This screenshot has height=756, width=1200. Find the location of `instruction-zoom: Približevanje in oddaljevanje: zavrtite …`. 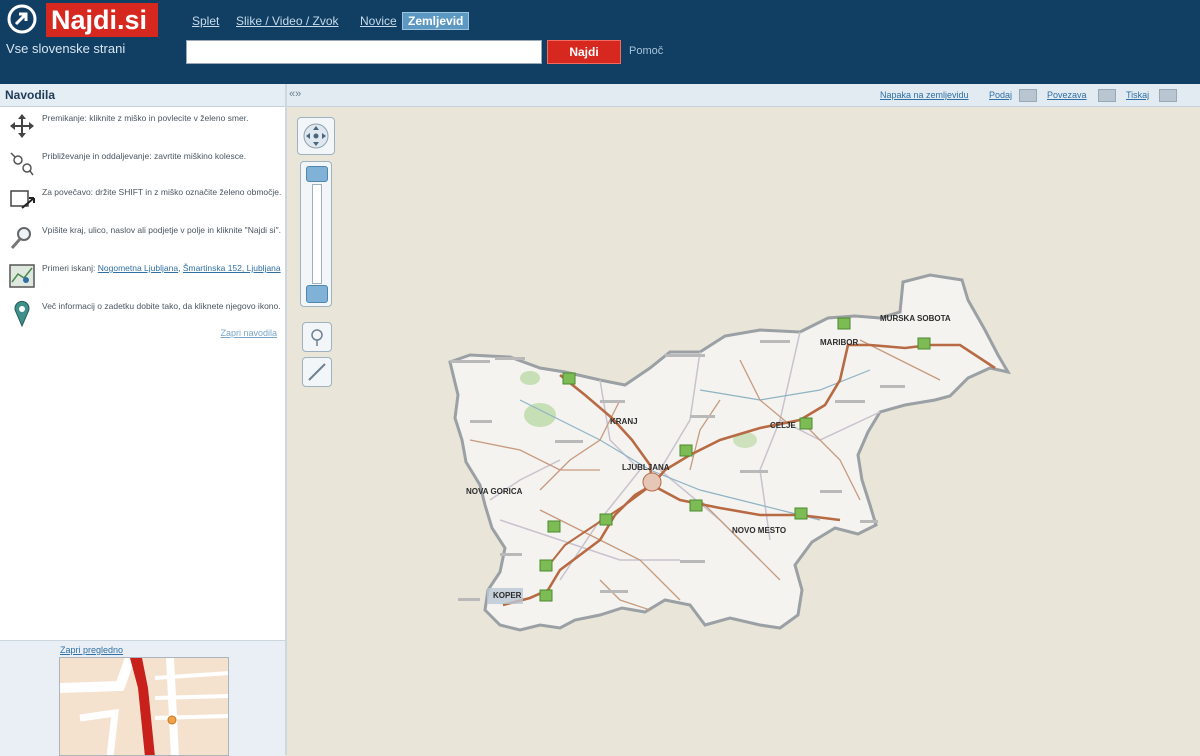

instruction-zoom: Približevanje in oddaljevanje: zavrtite … is located at coordinates (143, 167).